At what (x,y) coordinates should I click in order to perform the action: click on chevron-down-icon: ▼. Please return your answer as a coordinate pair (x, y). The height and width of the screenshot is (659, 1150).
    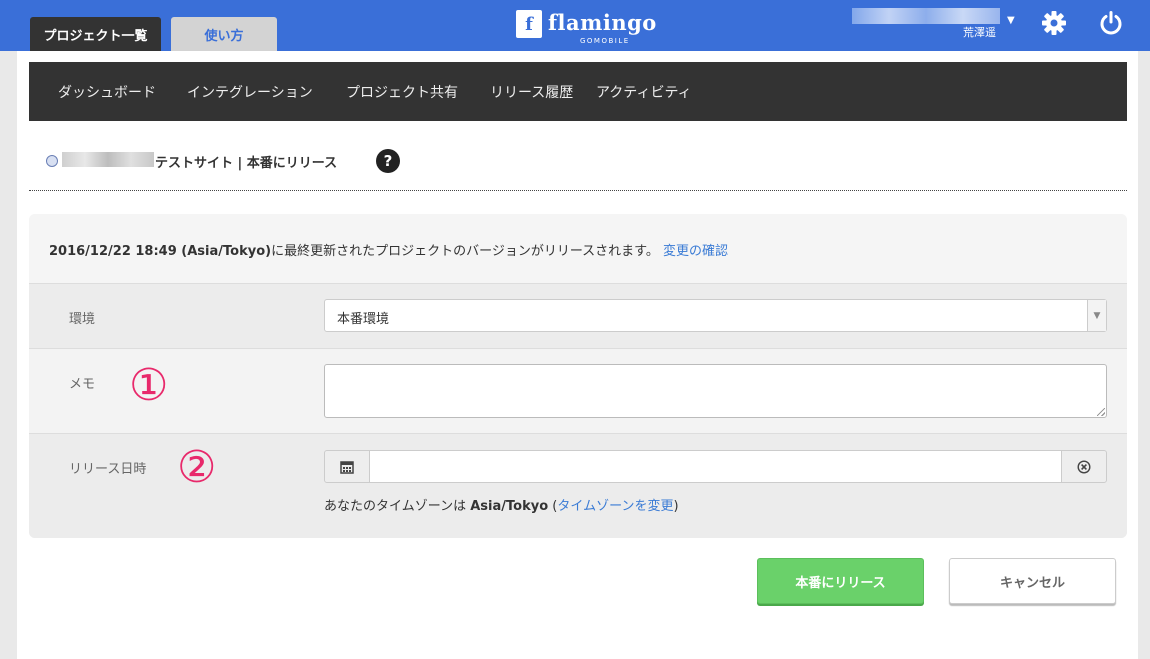
    Looking at the image, I should click on (1096, 315).